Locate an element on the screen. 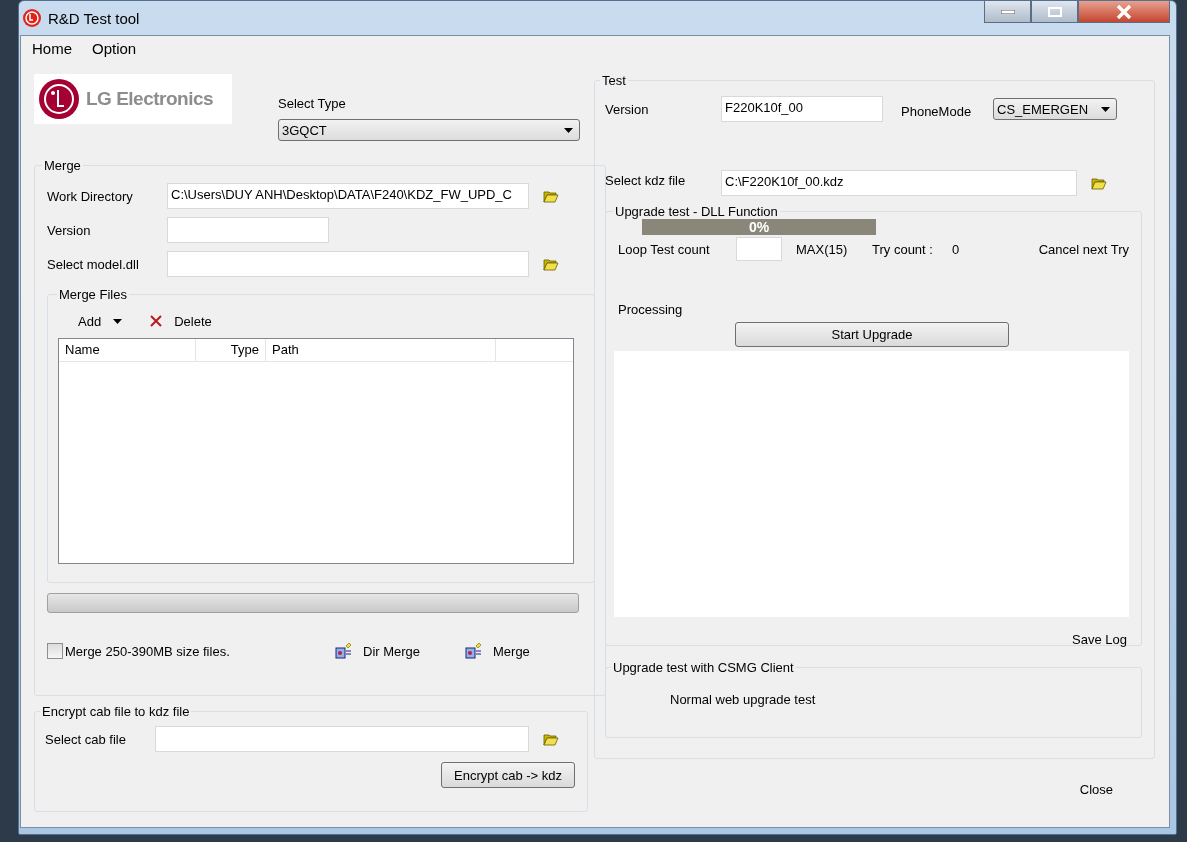 Image resolution: width=1187 pixels, height=842 pixels. web-upgrade-button: Normal web upgrade test is located at coordinates (743, 699).